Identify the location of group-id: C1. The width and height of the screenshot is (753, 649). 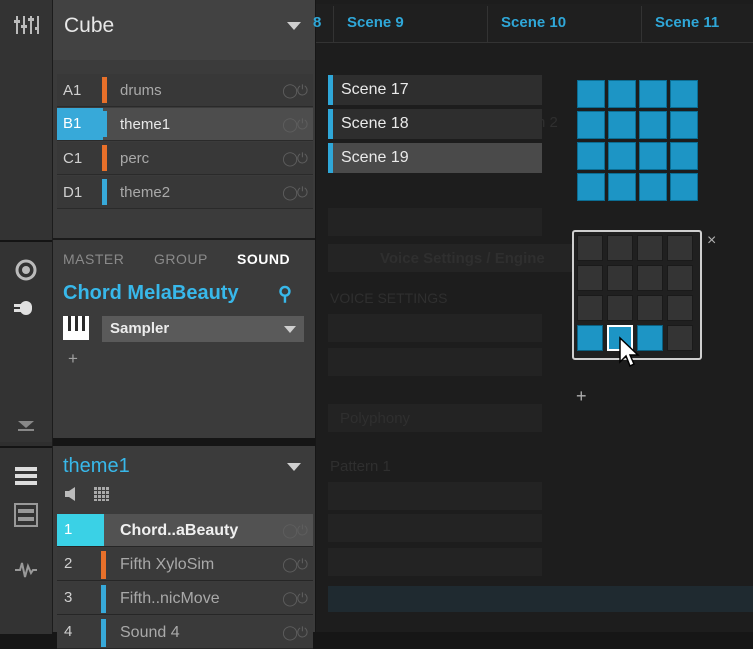
(73, 158).